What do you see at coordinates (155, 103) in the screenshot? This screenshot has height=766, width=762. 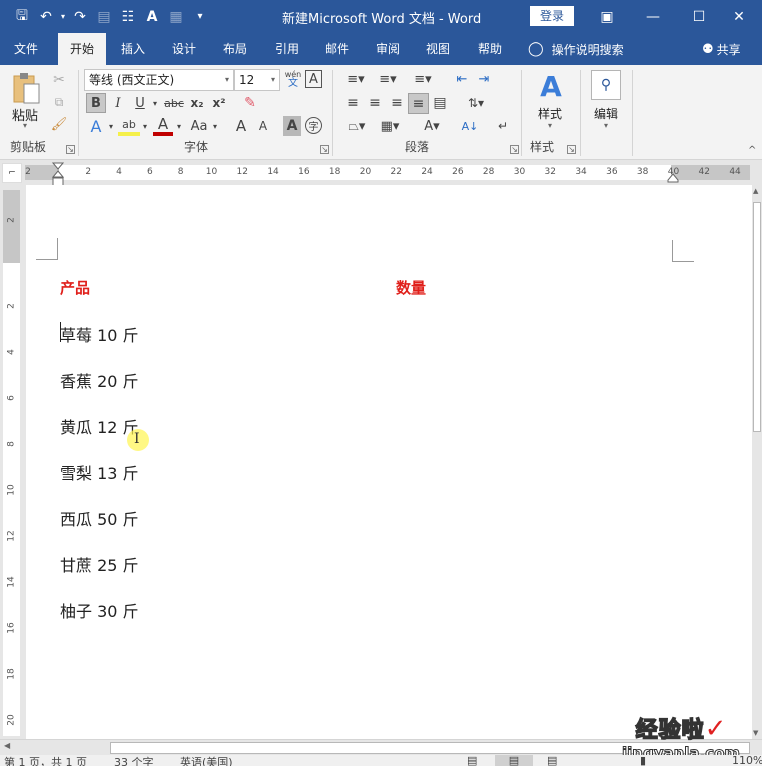 I see `underline-dropdown-icon: ▾` at bounding box center [155, 103].